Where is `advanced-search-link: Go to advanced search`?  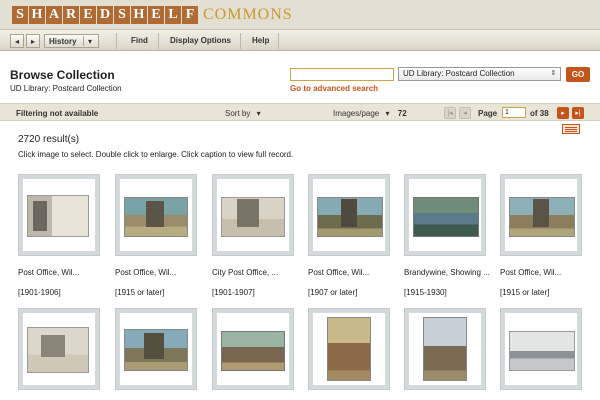
advanced-search-link: Go to advanced search is located at coordinates (334, 88).